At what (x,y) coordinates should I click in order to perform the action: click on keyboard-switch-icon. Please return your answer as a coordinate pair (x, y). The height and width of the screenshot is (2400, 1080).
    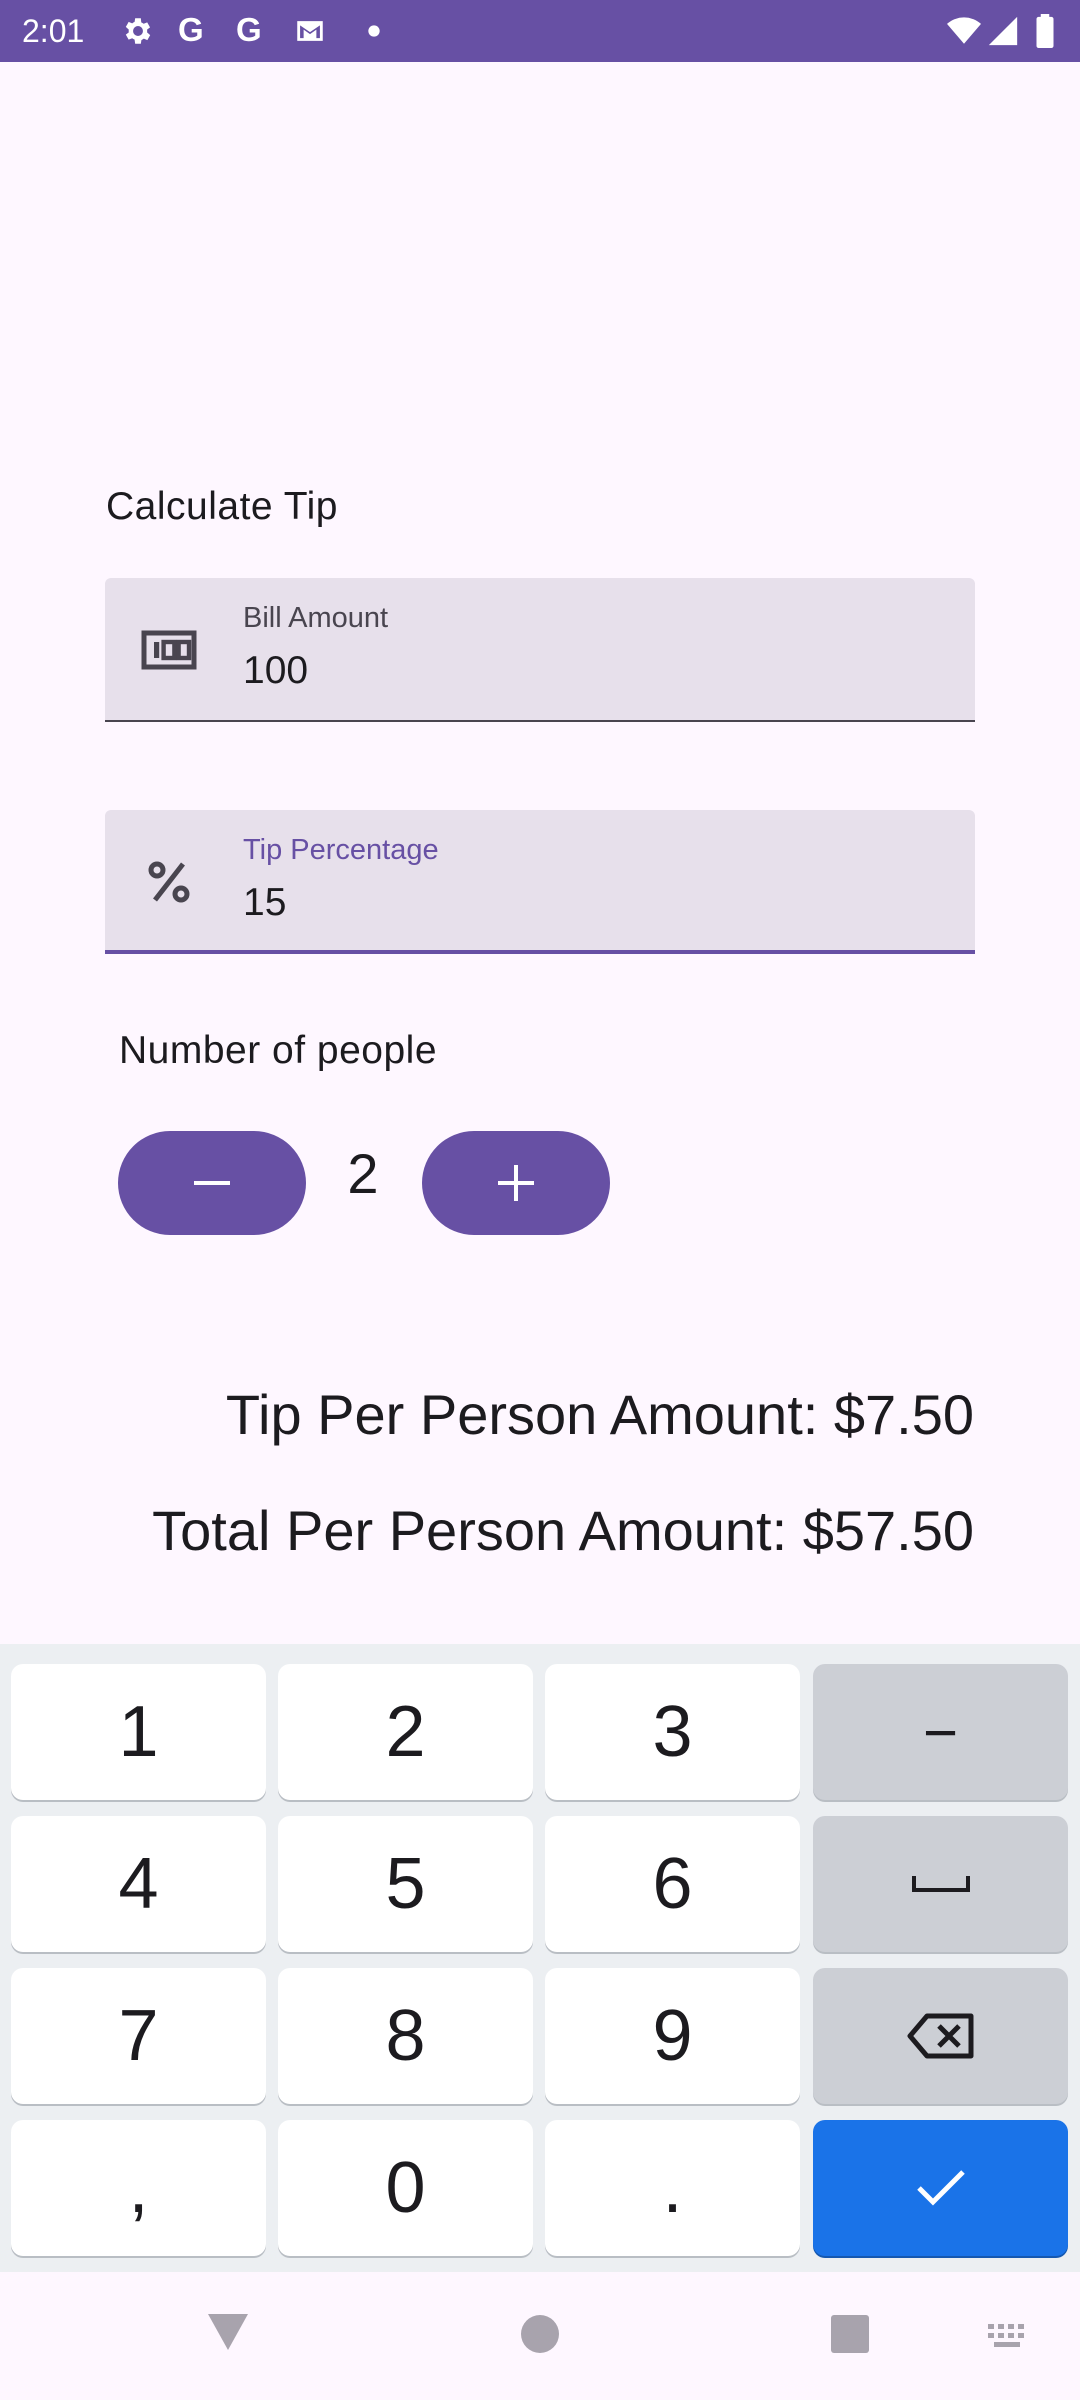
    Looking at the image, I should click on (1008, 2336).